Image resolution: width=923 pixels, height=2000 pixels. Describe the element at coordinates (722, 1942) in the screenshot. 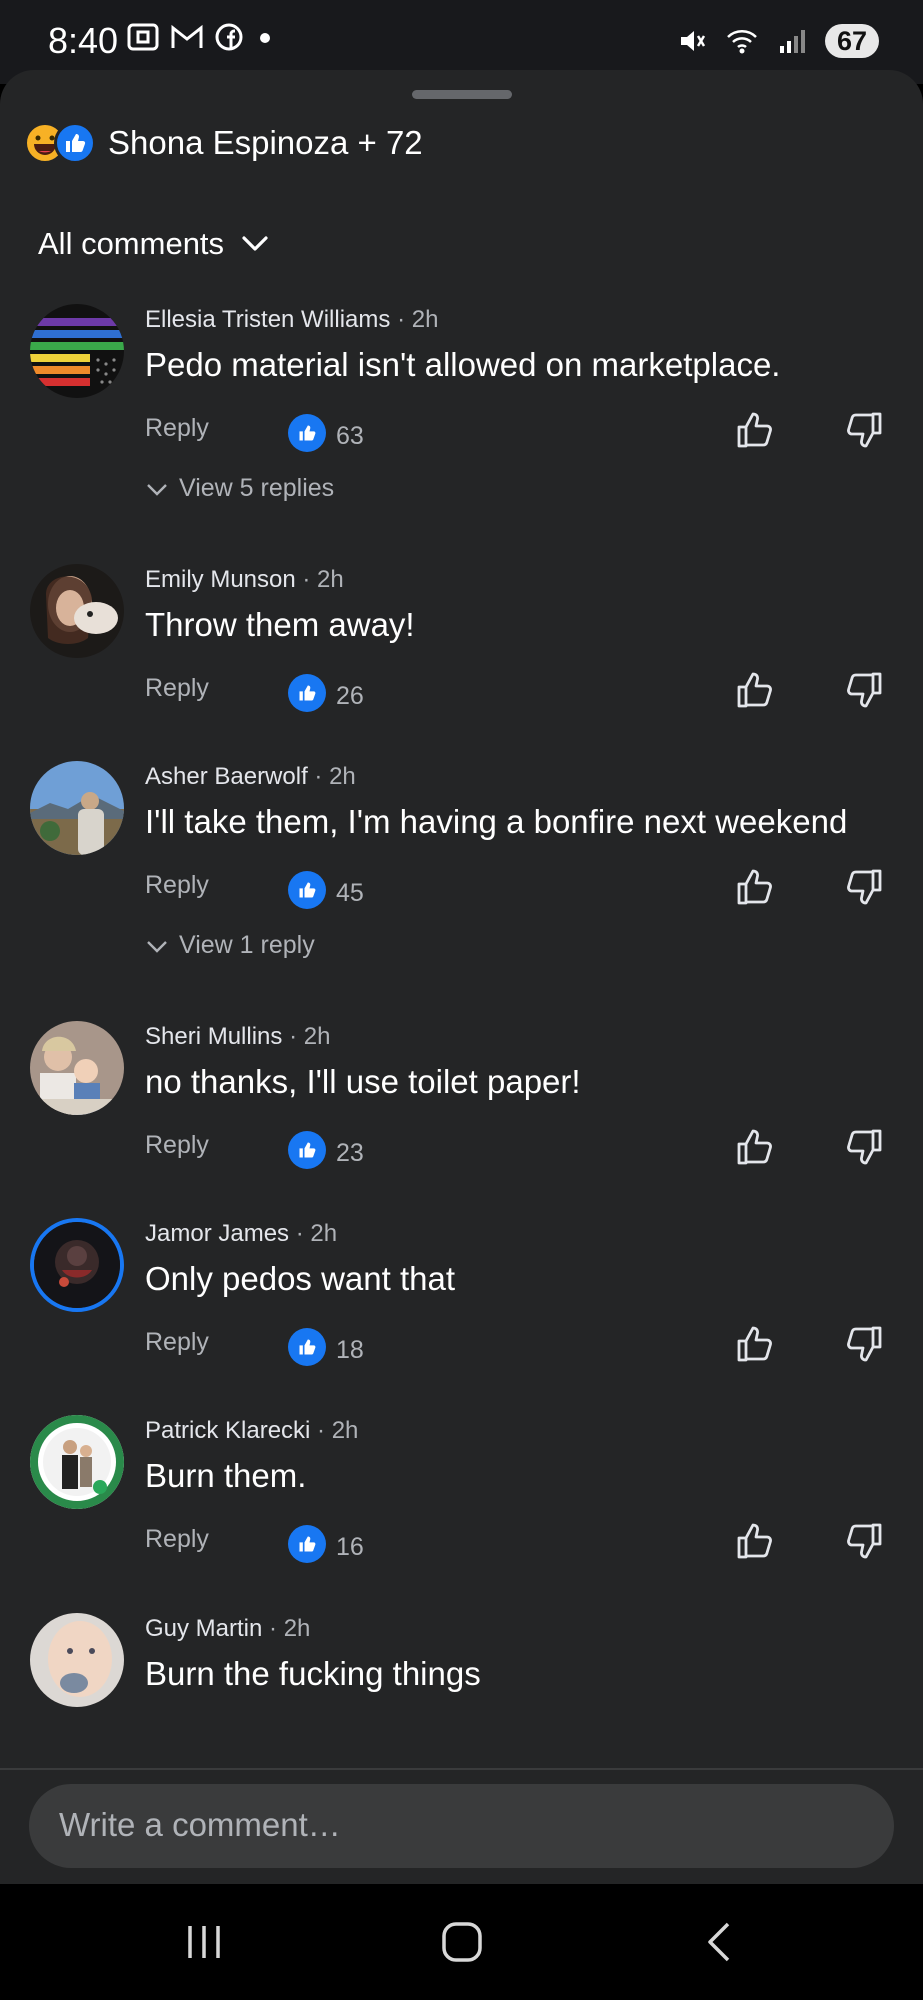

I see `back-icon` at that location.